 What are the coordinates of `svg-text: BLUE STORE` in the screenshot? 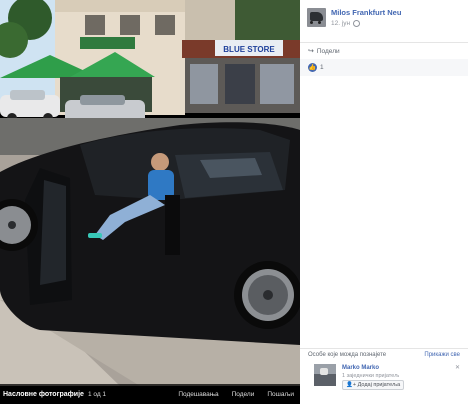 It's located at (249, 49).